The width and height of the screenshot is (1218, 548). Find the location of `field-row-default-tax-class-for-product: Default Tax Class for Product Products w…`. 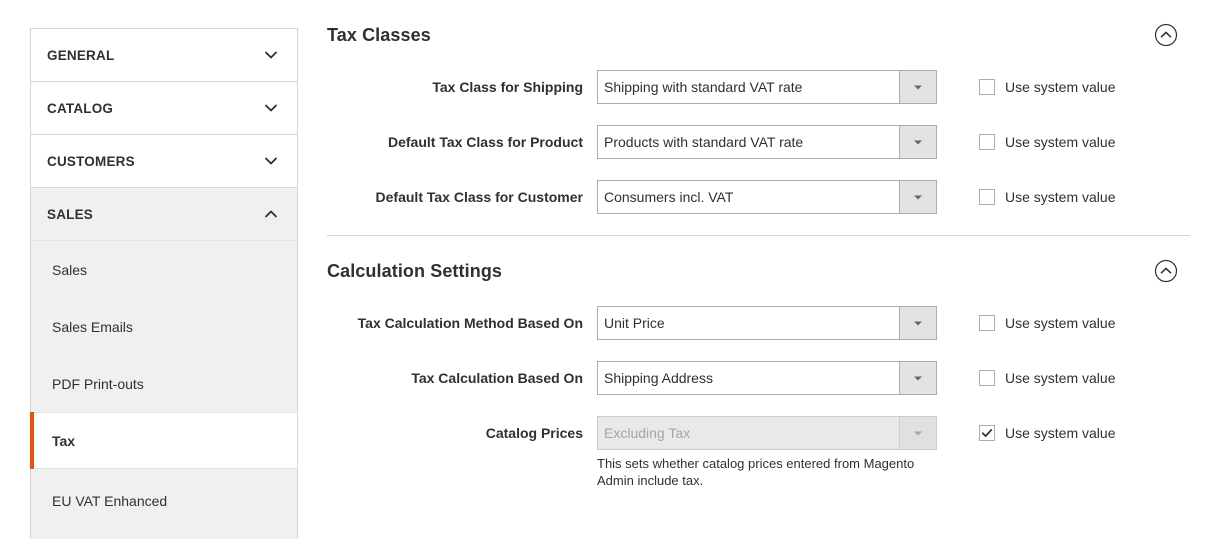

field-row-default-tax-class-for-product: Default Tax Class for Product Products w… is located at coordinates (759, 142).